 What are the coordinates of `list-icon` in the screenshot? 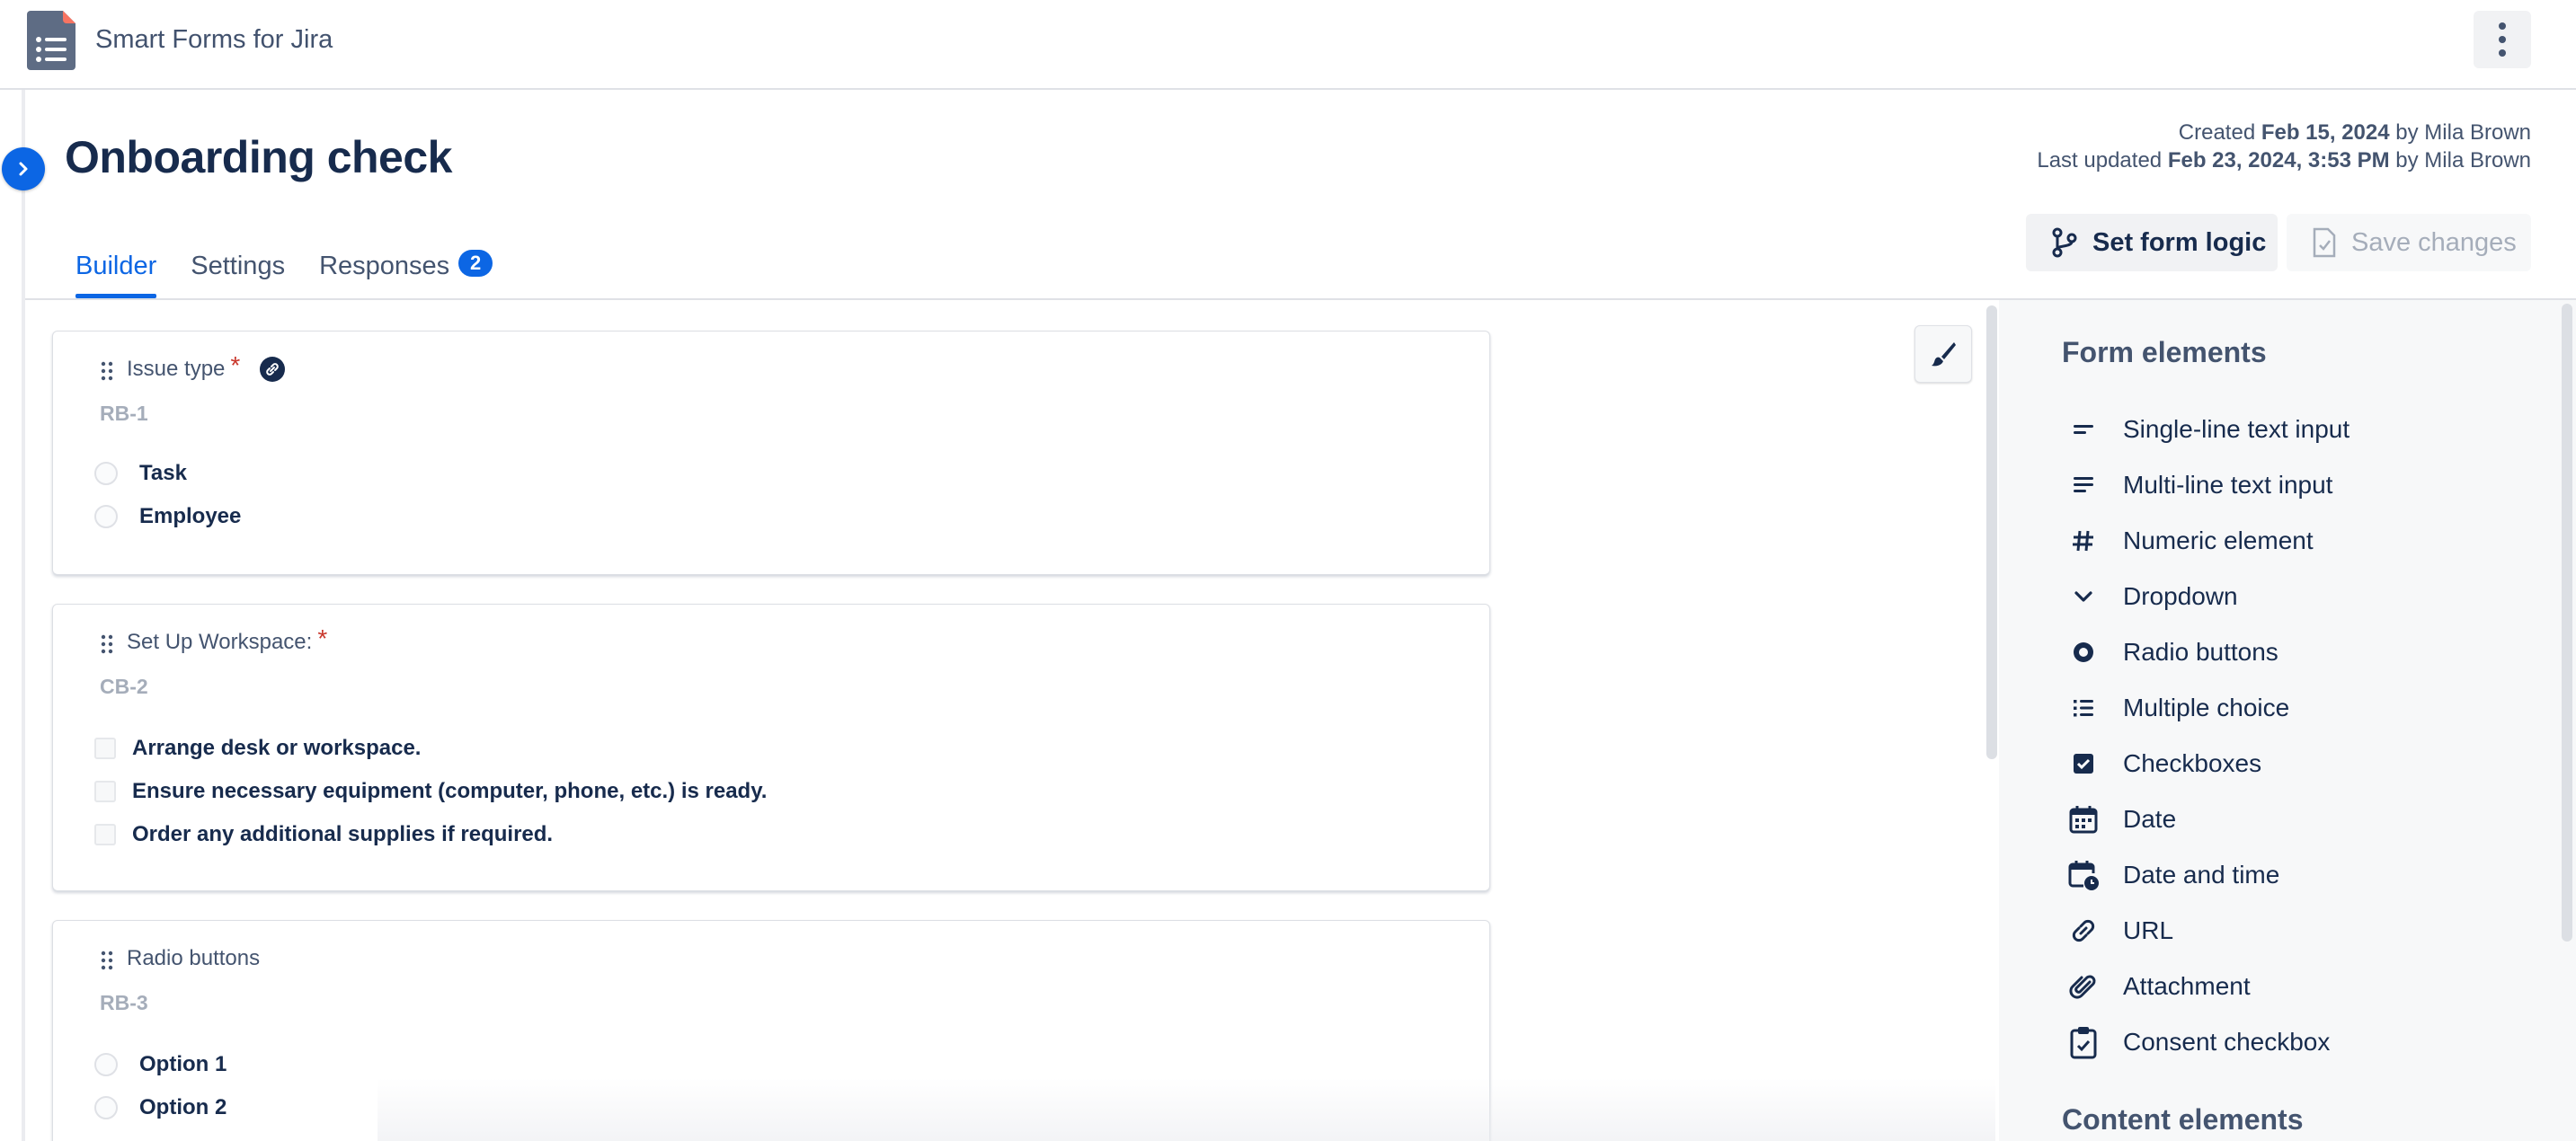 It's located at (2083, 708).